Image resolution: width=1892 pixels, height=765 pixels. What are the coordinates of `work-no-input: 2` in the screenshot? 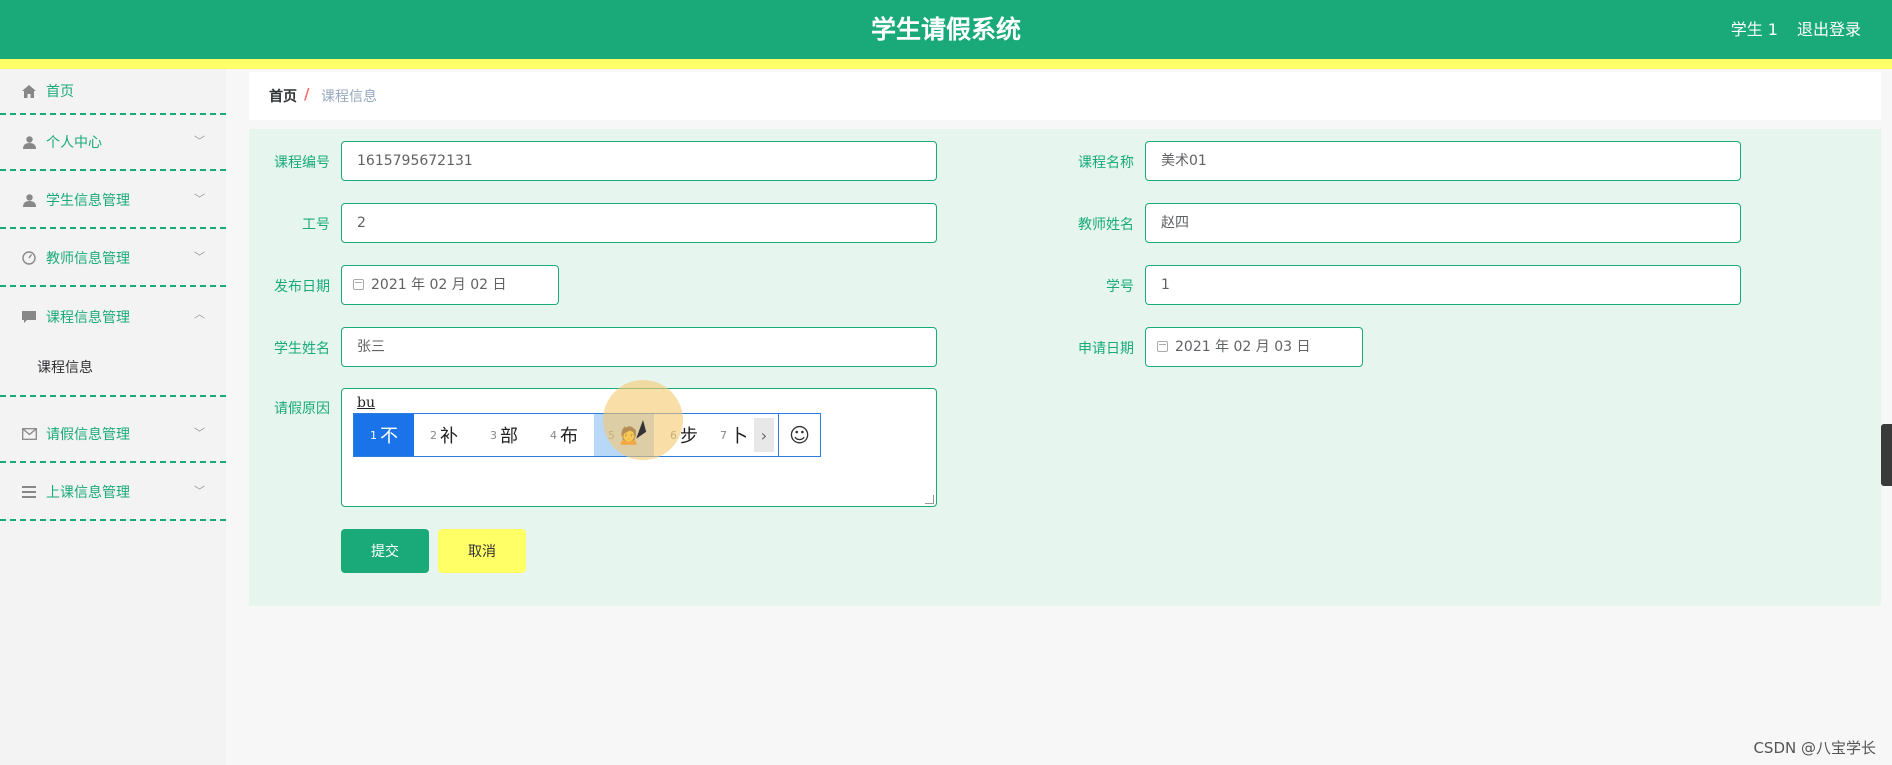 It's located at (639, 223).